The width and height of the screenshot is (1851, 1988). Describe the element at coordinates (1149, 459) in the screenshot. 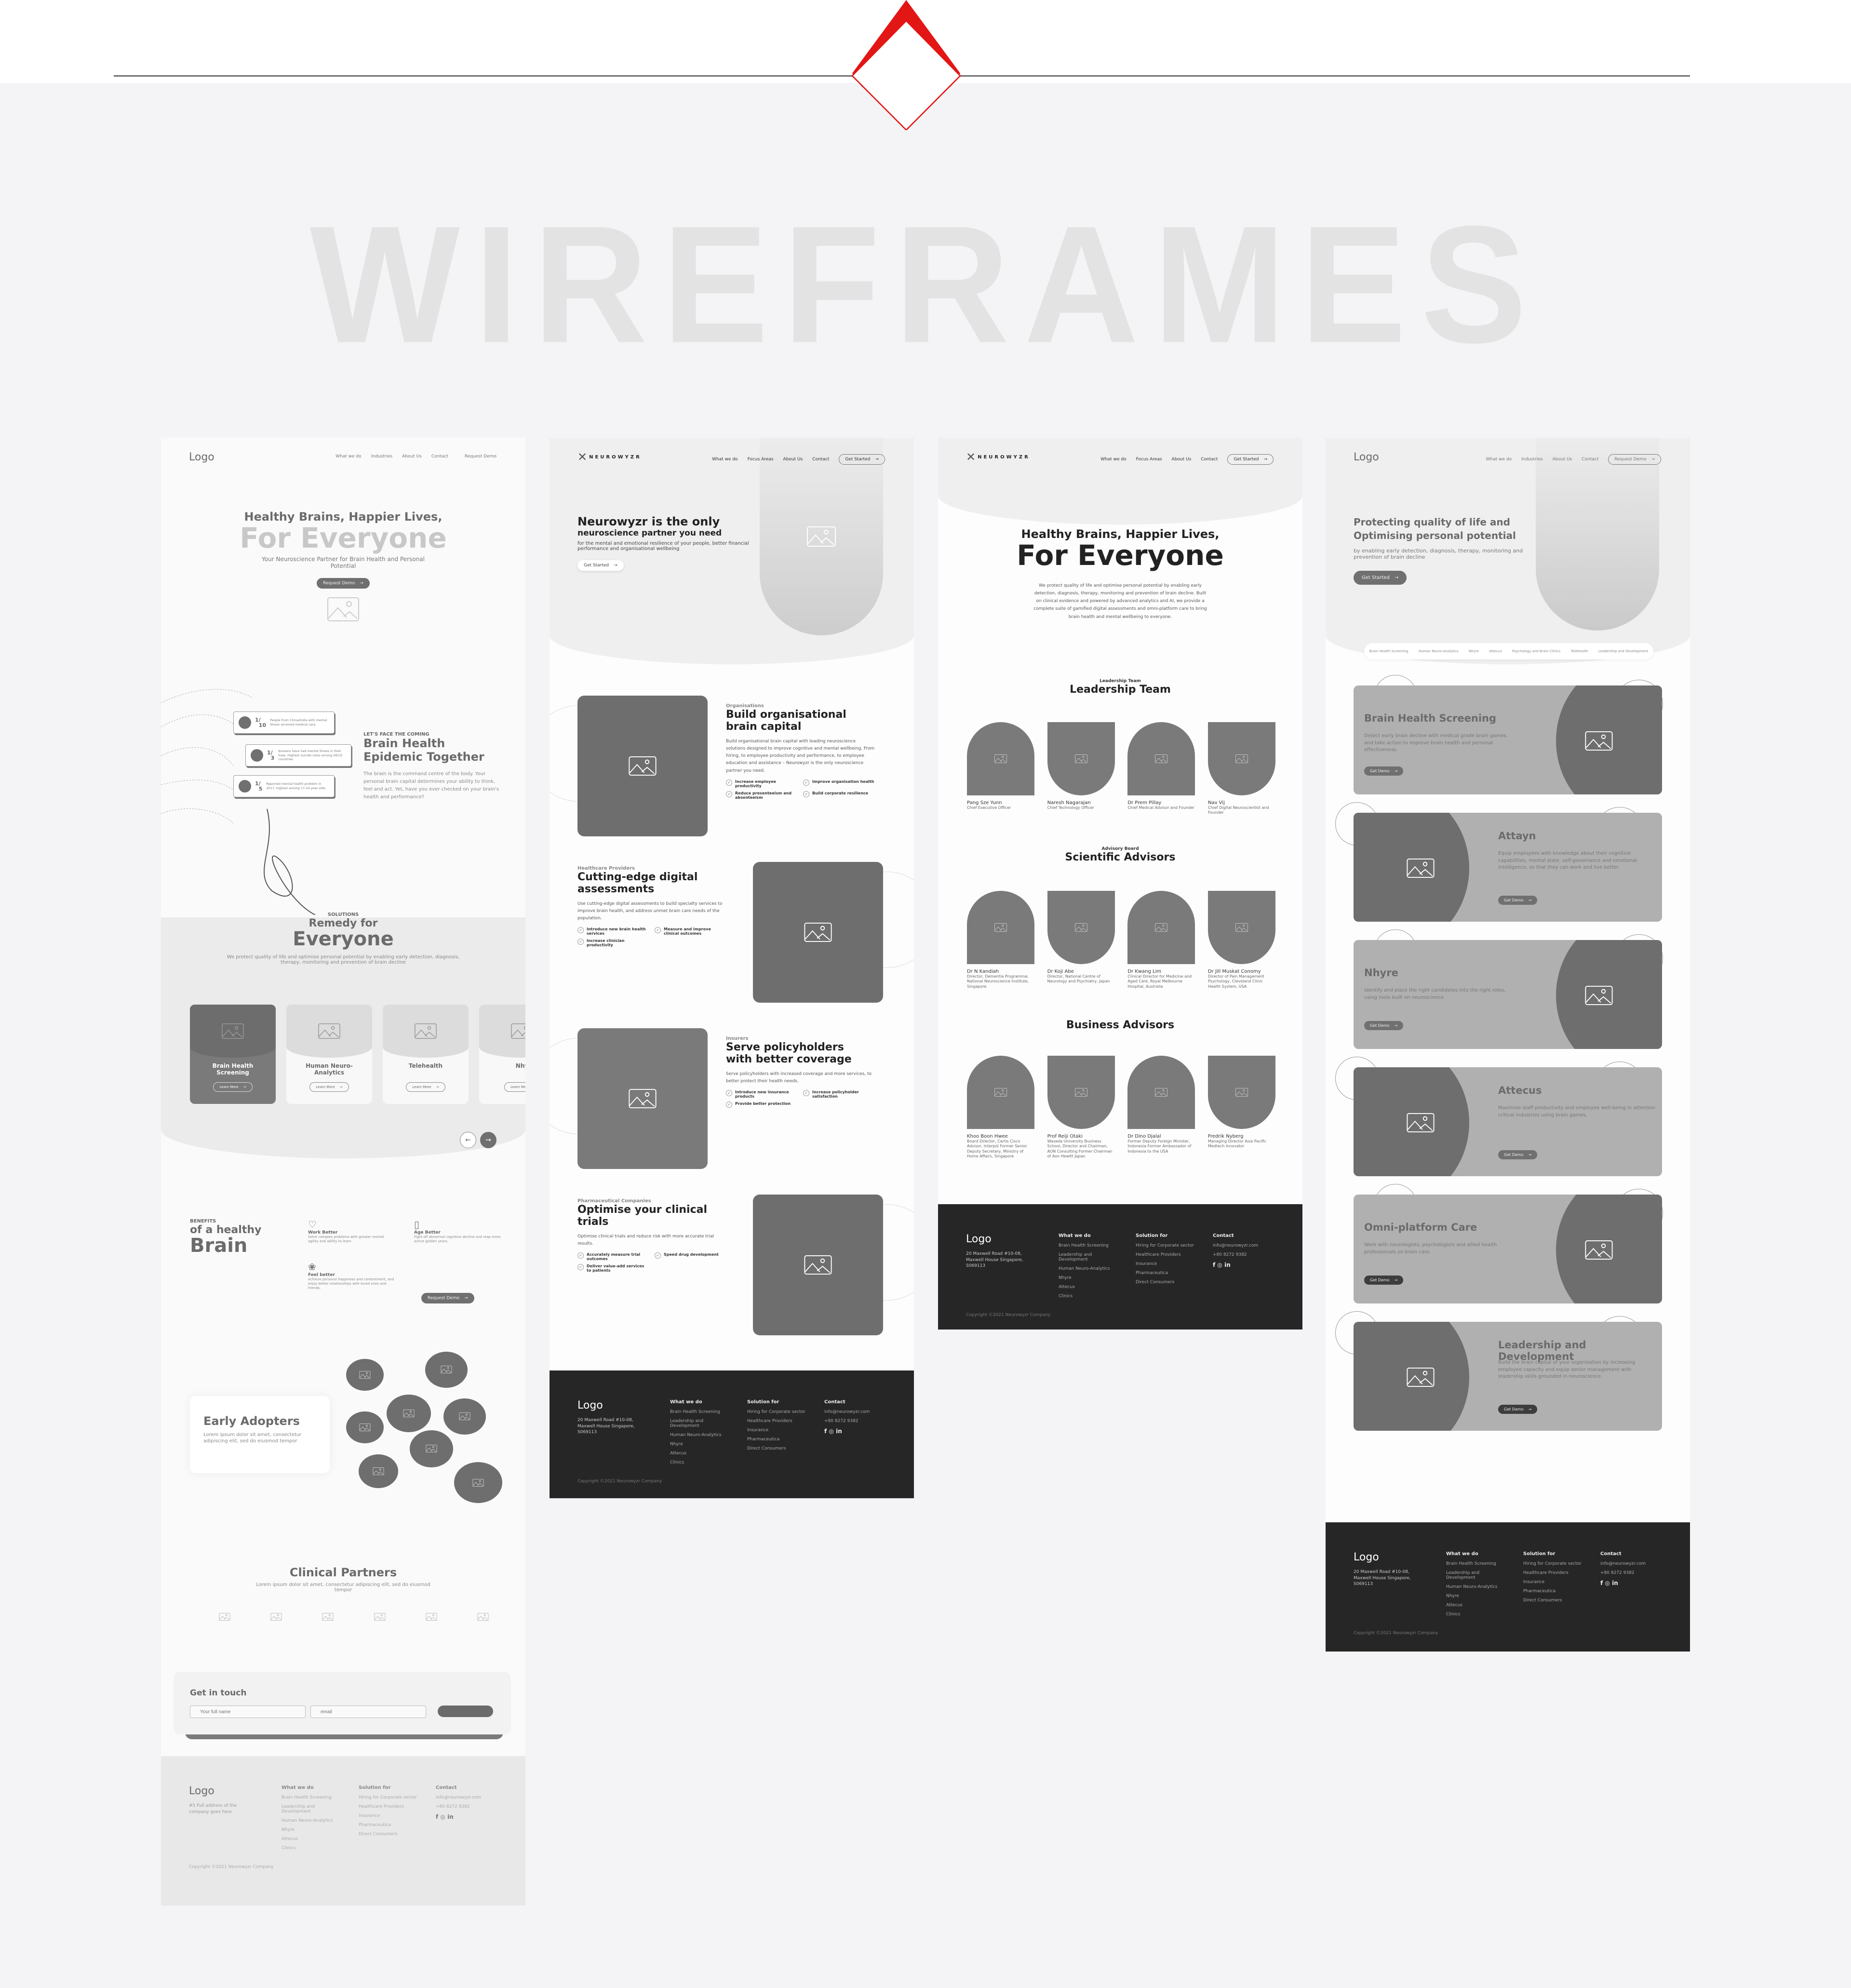

I see `nav-link: Focus Areas` at that location.